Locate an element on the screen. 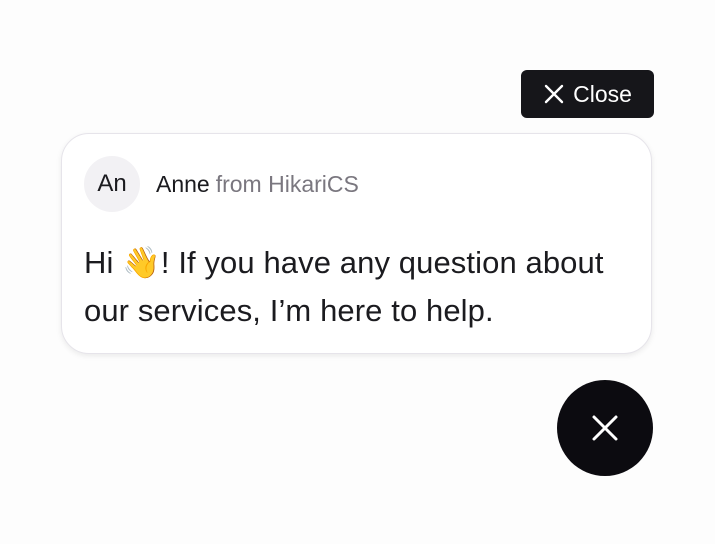 The height and width of the screenshot is (544, 715). sender-line: Anne from HikariCS is located at coordinates (257, 184).